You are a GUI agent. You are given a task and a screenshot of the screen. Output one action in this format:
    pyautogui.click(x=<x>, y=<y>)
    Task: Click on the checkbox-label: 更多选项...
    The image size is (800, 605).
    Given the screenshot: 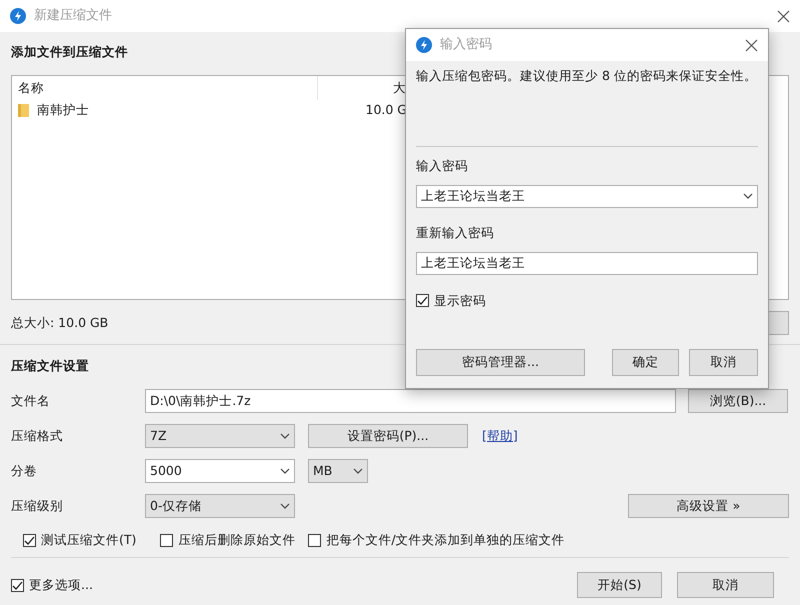 What is the action you would take?
    pyautogui.click(x=61, y=585)
    